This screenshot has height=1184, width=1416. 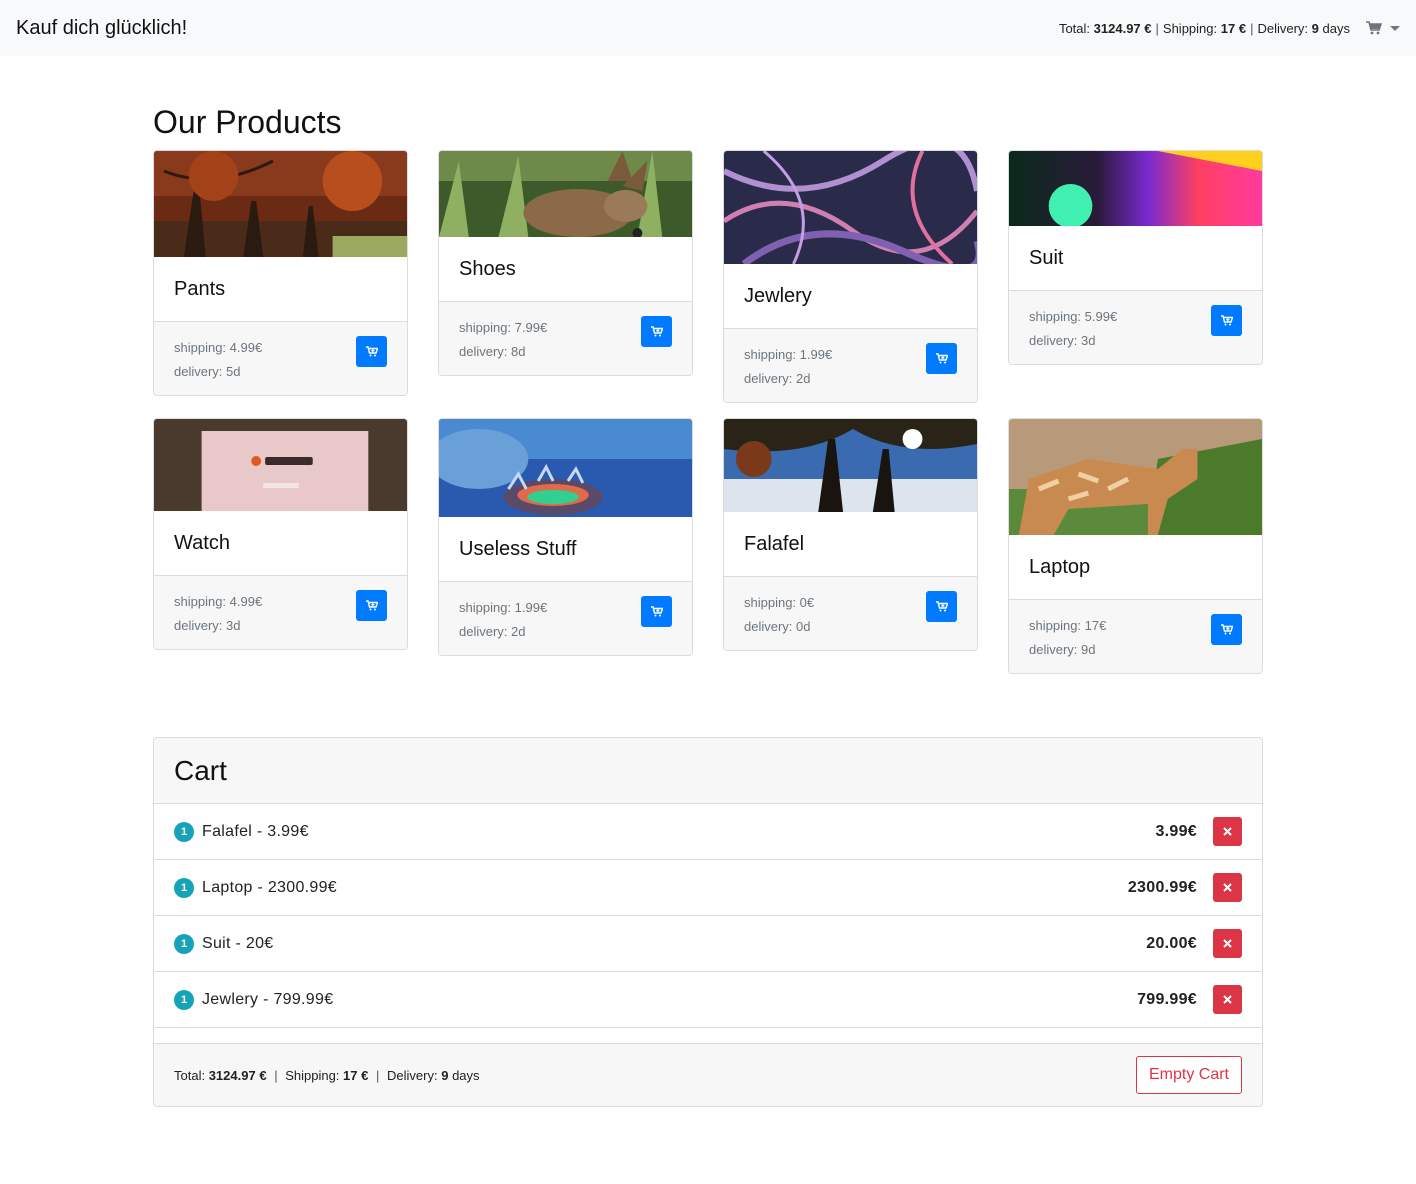 What do you see at coordinates (238, 943) in the screenshot?
I see `cart-item-label: Suit - 20€` at bounding box center [238, 943].